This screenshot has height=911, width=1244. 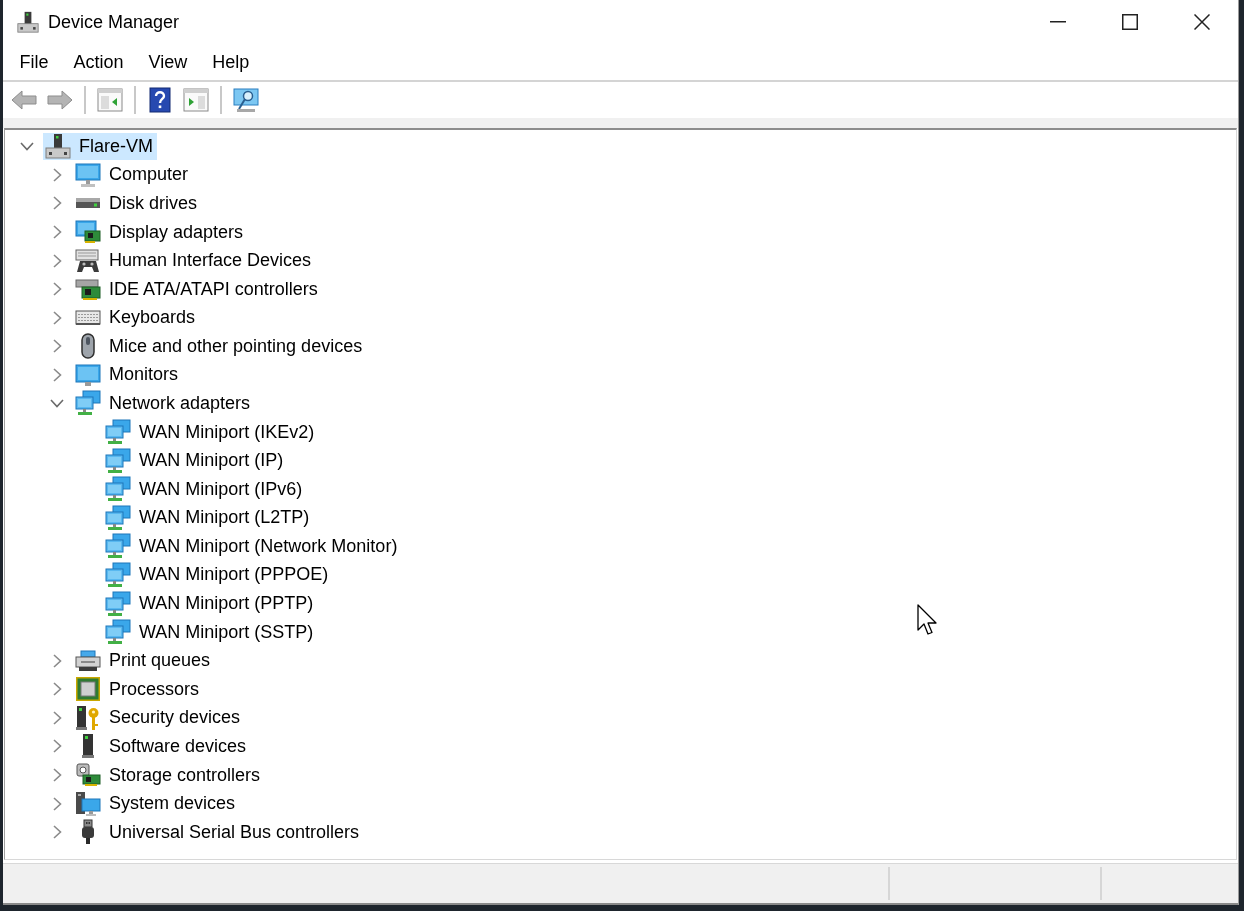 What do you see at coordinates (88, 775) in the screenshot?
I see `disc-card-icon` at bounding box center [88, 775].